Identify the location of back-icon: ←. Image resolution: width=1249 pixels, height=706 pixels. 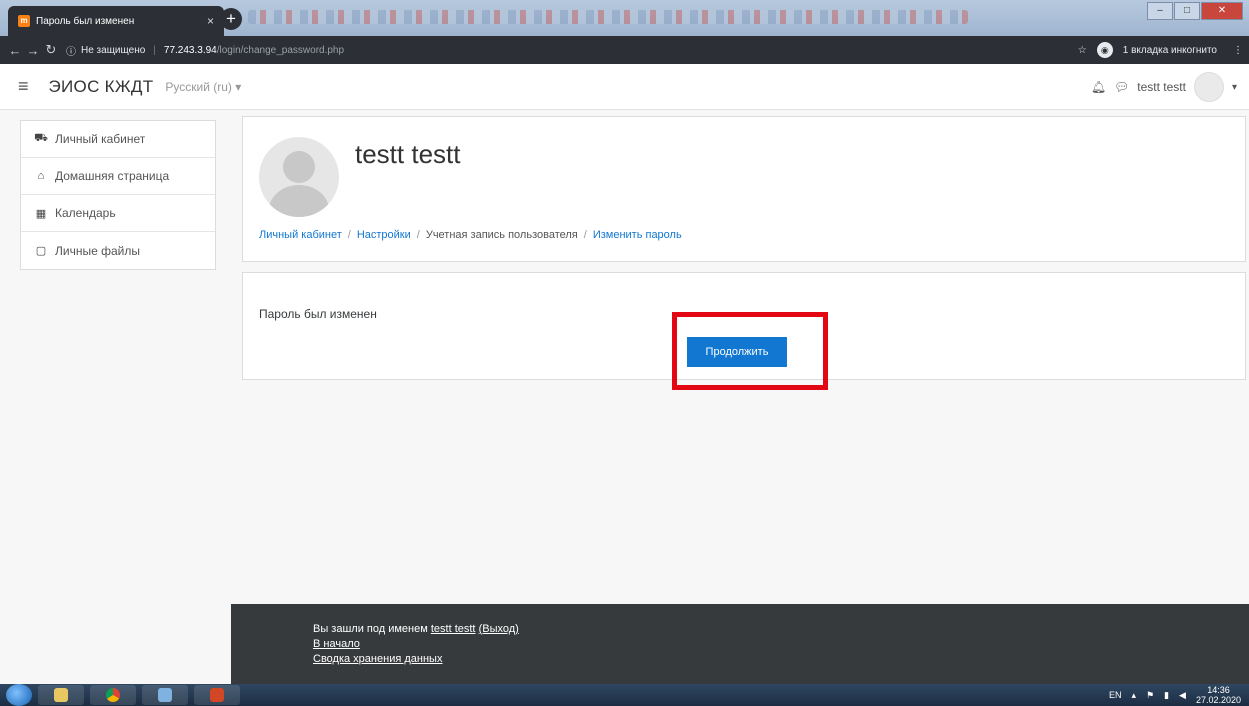
(15, 50).